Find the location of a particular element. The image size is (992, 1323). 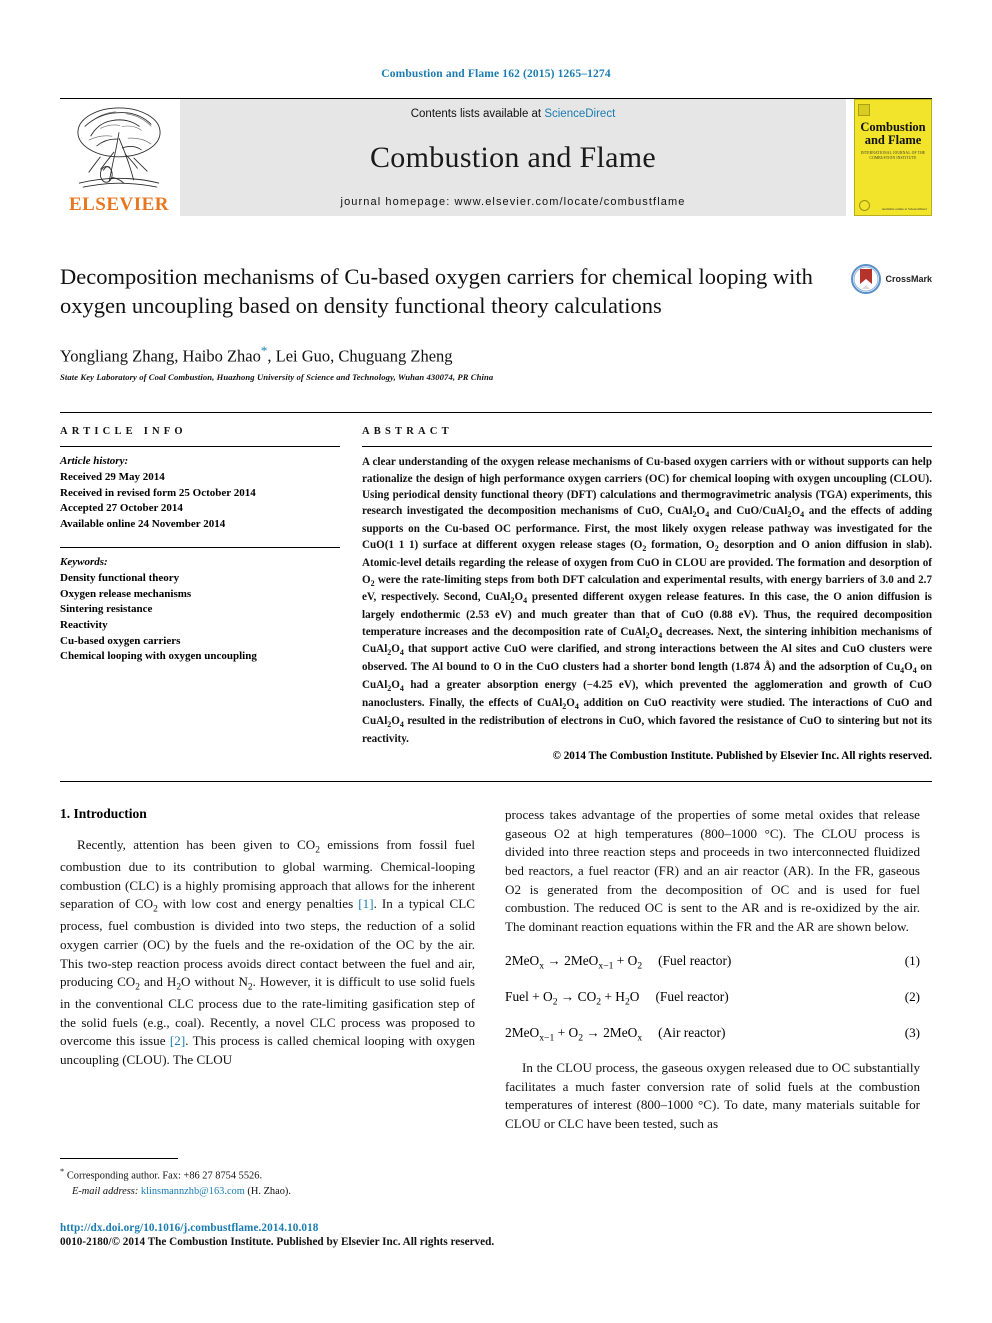

equation-reactor-label: (Air reactor) is located at coordinates (692, 1032).